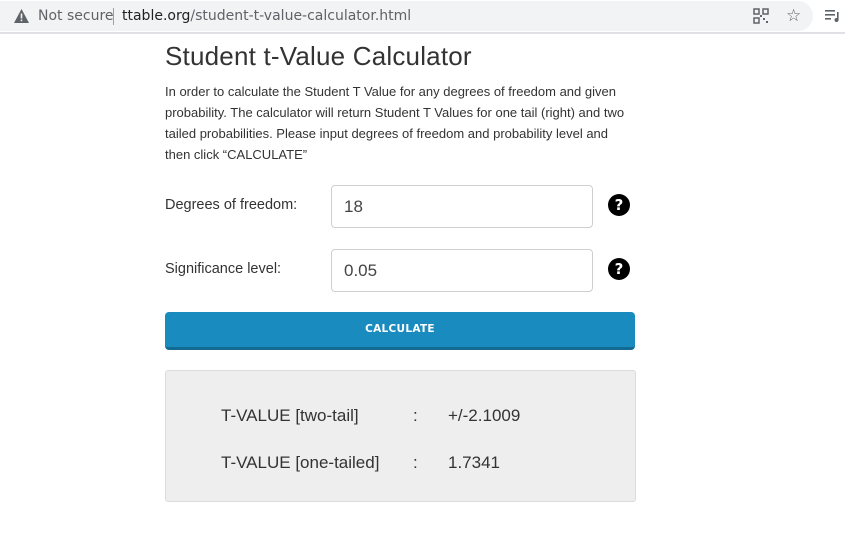 The height and width of the screenshot is (549, 845). I want to click on one-tail-label: T-VALUE [one-tailed], so click(300, 462).